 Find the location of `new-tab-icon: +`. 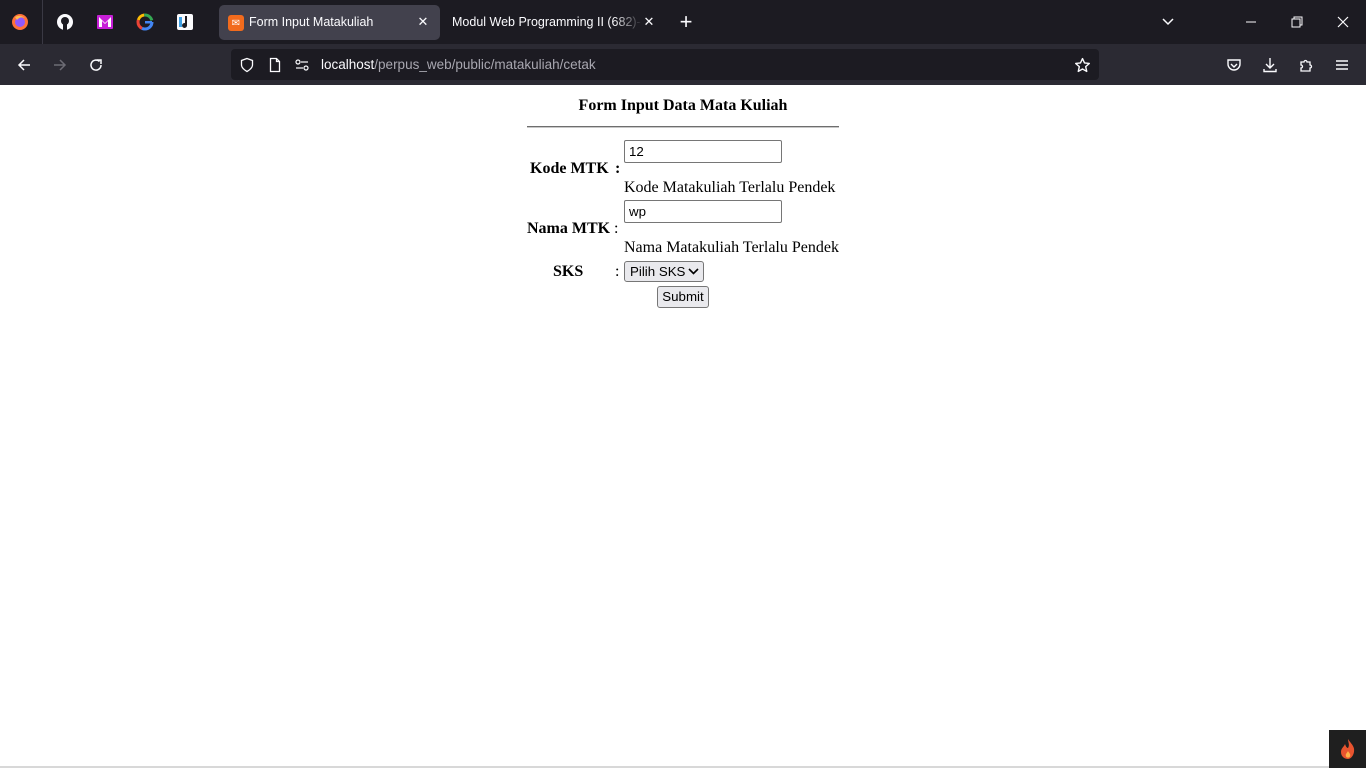

new-tab-icon: + is located at coordinates (686, 22).